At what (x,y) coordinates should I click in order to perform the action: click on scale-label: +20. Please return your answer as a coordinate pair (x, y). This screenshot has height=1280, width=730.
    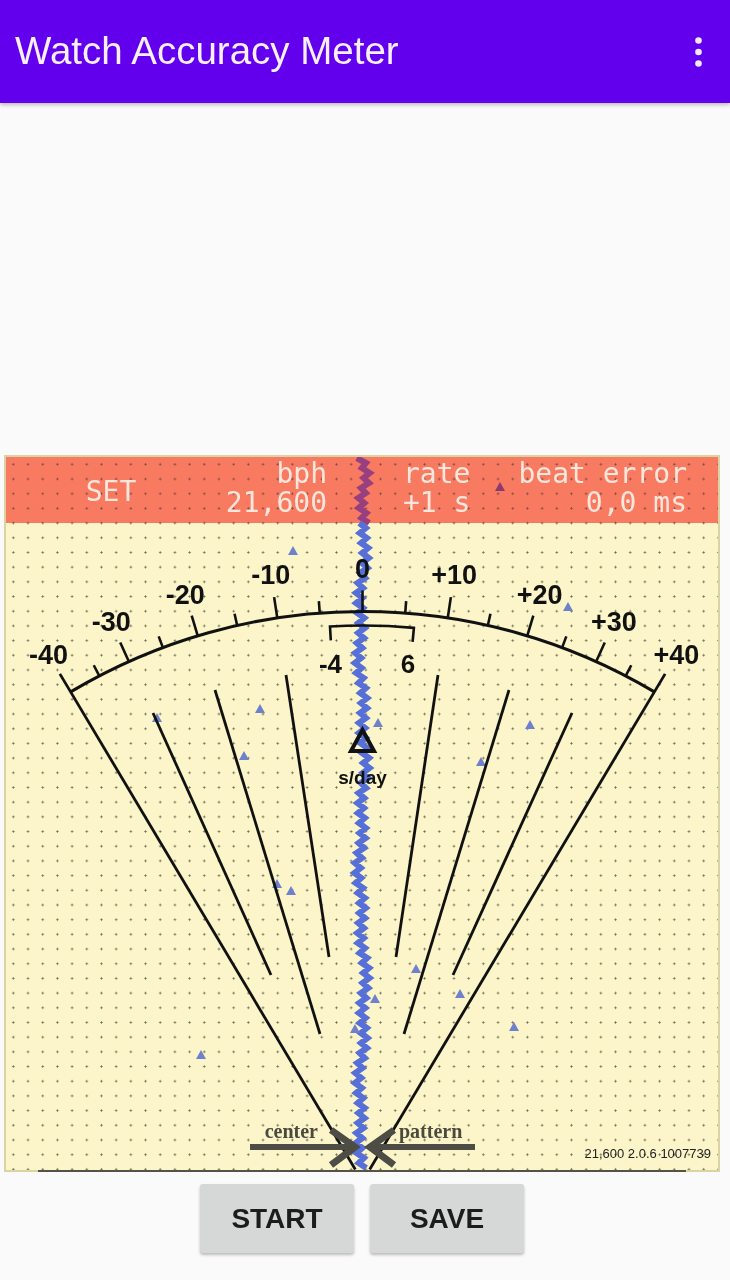
    Looking at the image, I should click on (539, 594).